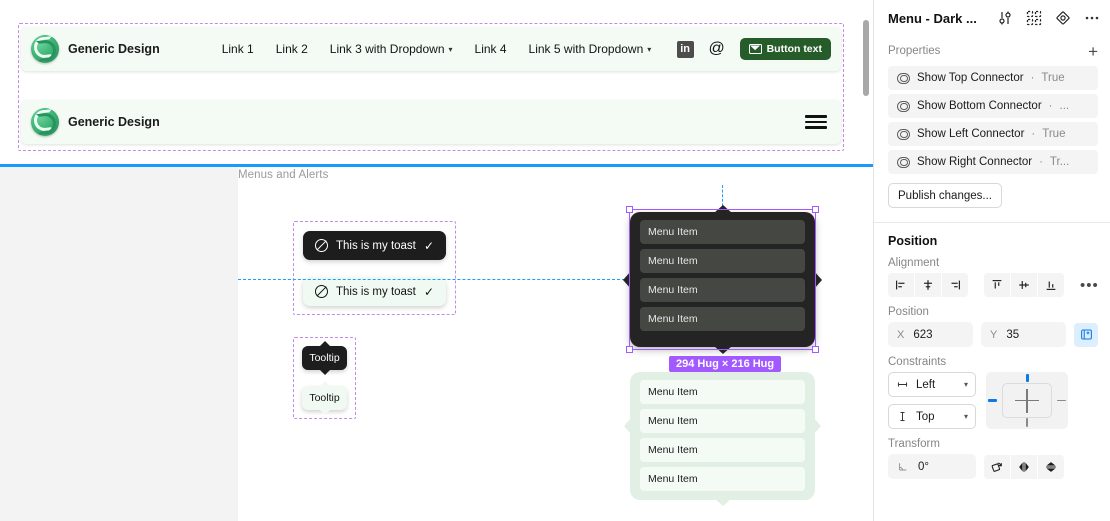  Describe the element at coordinates (1061, 401) in the screenshot. I see `constraint-right-inactive` at that location.